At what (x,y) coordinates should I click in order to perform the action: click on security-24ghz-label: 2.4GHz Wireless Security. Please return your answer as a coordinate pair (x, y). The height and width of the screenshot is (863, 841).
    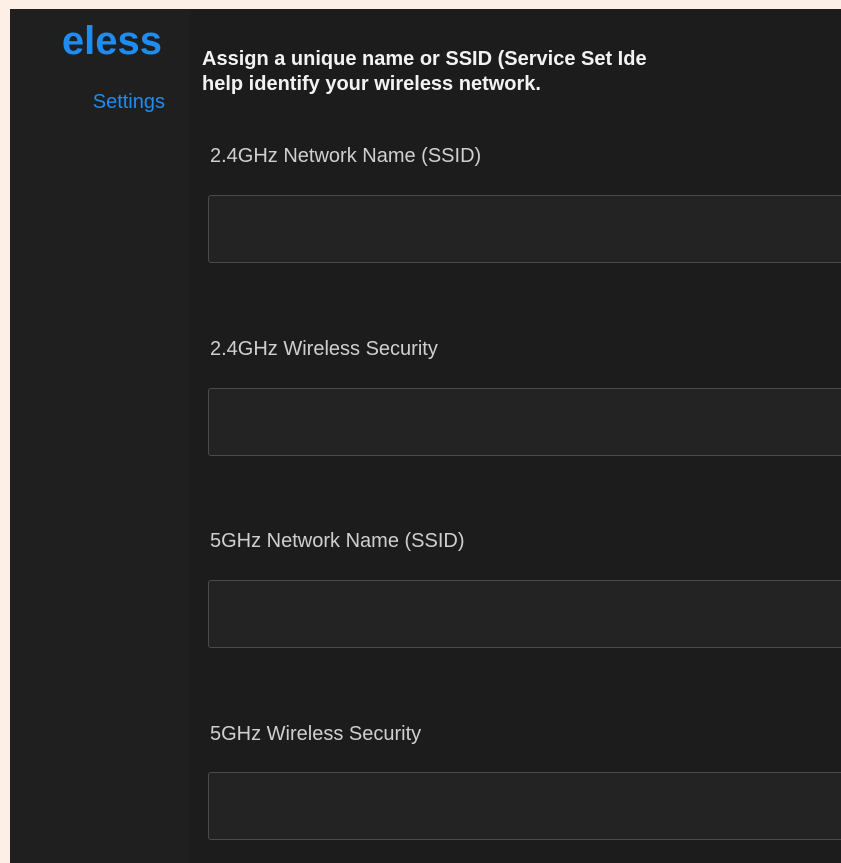
    Looking at the image, I should click on (324, 349).